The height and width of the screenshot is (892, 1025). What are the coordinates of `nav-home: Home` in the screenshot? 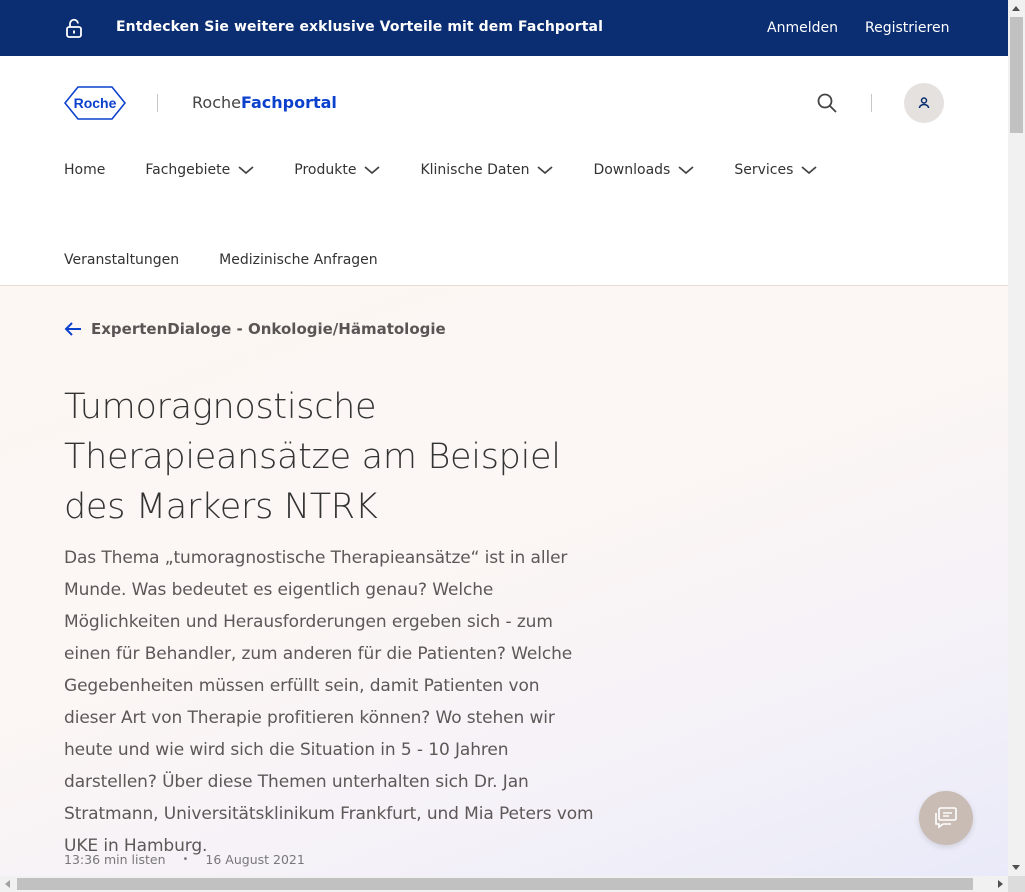 It's located at (84, 170).